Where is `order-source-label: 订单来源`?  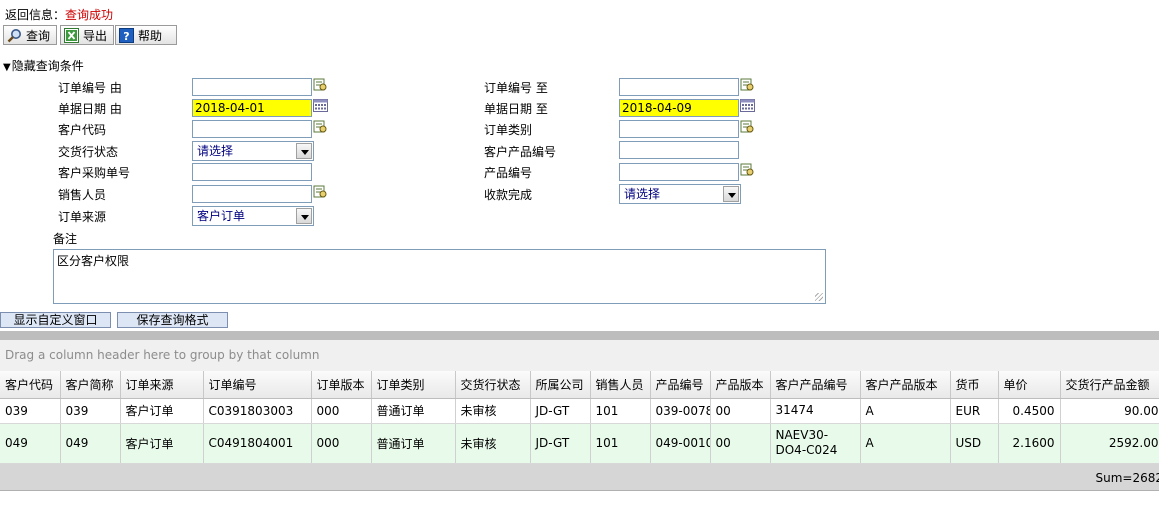
order-source-label: 订单来源 is located at coordinates (82, 217).